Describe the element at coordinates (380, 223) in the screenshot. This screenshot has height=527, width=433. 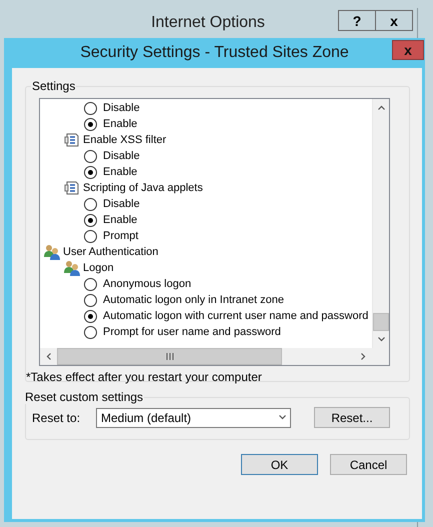
I see `vertical-scrollbar` at that location.